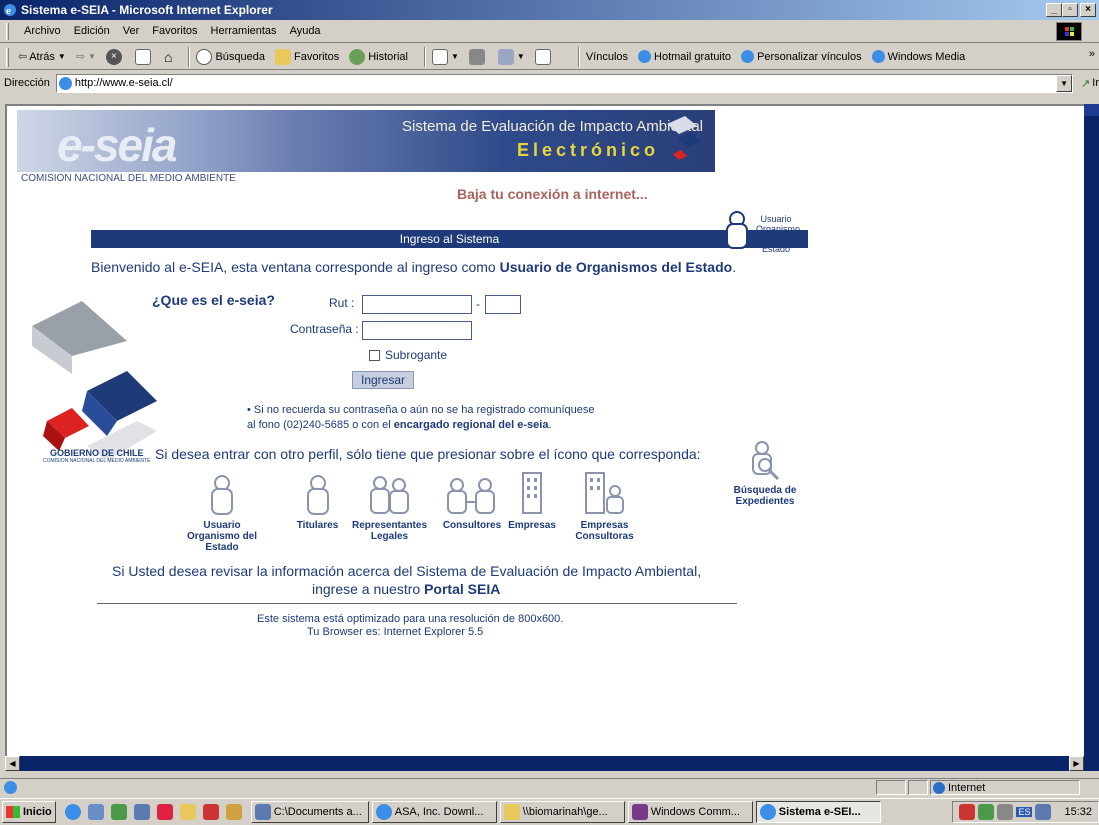 The height and width of the screenshot is (825, 1099). What do you see at coordinates (767, 231) in the screenshot?
I see `organismo-estado-badge: Usuario Organismo del Estado` at bounding box center [767, 231].